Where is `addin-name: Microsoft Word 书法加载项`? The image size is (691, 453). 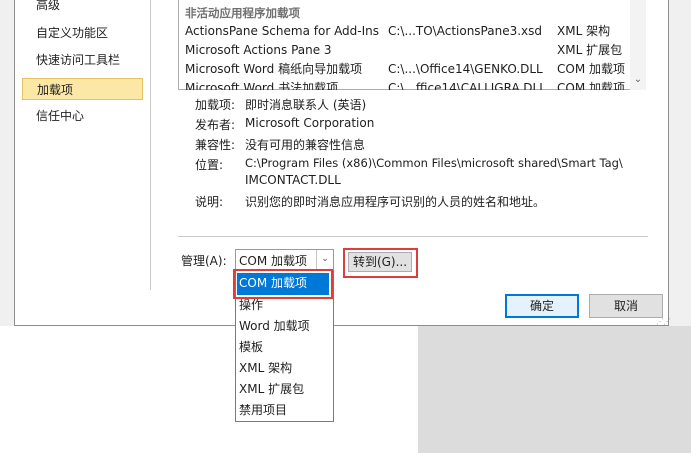
addin-name: Microsoft Word 书法加载项 is located at coordinates (262, 85).